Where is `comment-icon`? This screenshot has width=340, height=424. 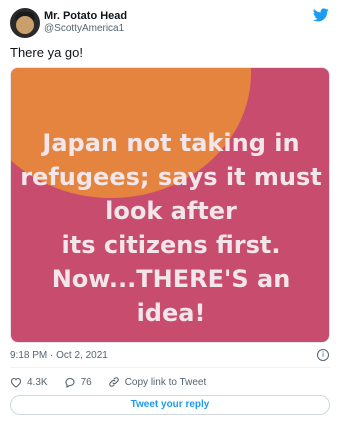
comment-icon is located at coordinates (70, 382).